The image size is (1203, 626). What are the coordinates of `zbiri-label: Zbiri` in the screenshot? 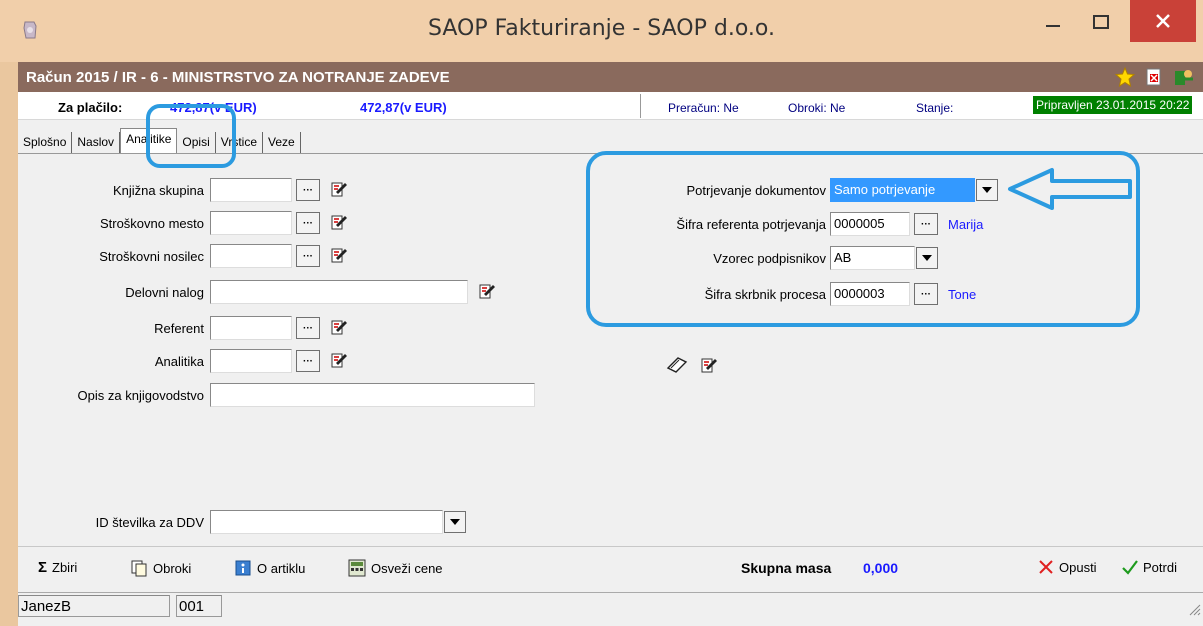 It's located at (65, 567).